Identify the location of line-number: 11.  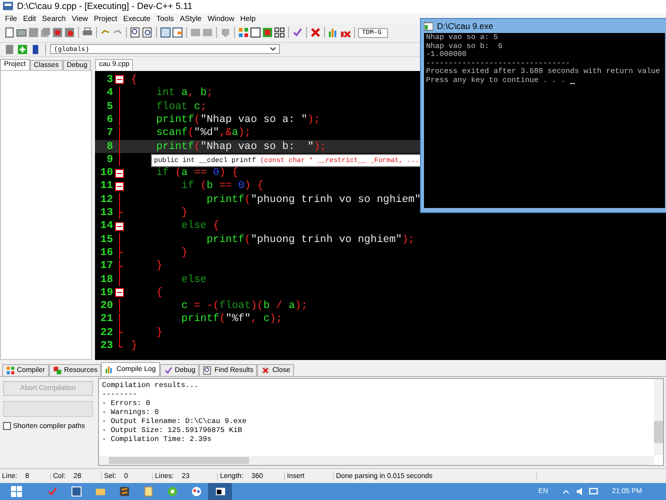
(106, 186).